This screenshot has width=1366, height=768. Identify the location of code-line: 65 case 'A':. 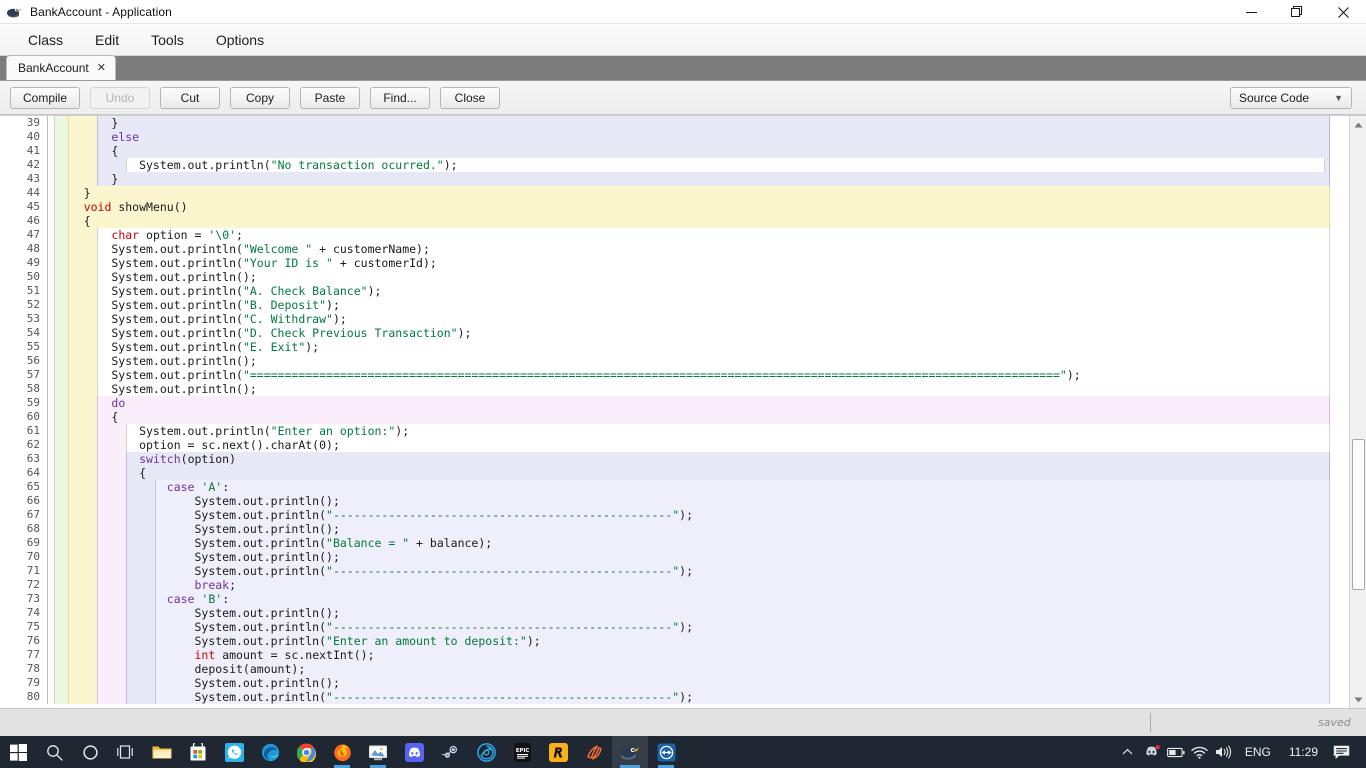
(674, 487).